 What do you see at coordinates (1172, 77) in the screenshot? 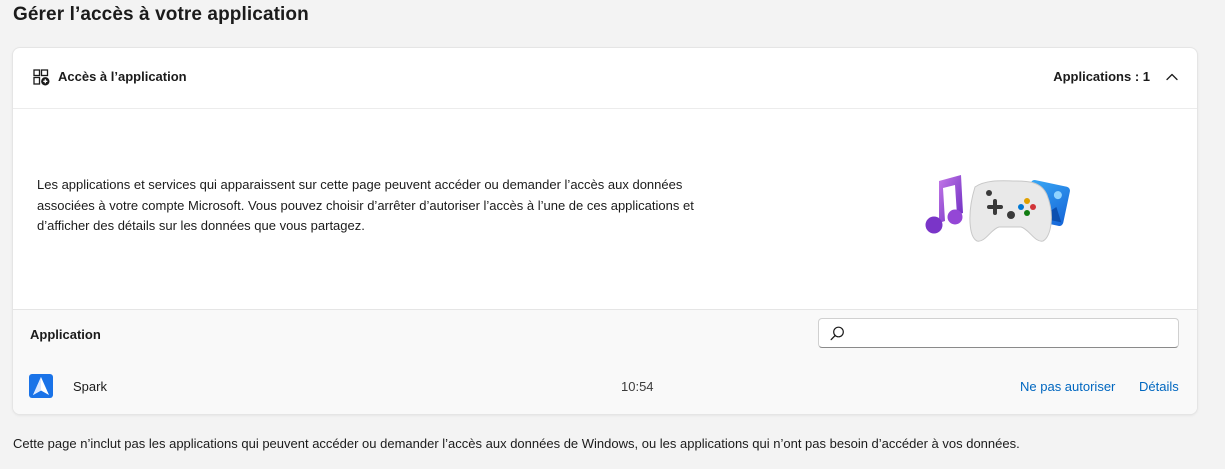
I see `chevron-up-icon` at bounding box center [1172, 77].